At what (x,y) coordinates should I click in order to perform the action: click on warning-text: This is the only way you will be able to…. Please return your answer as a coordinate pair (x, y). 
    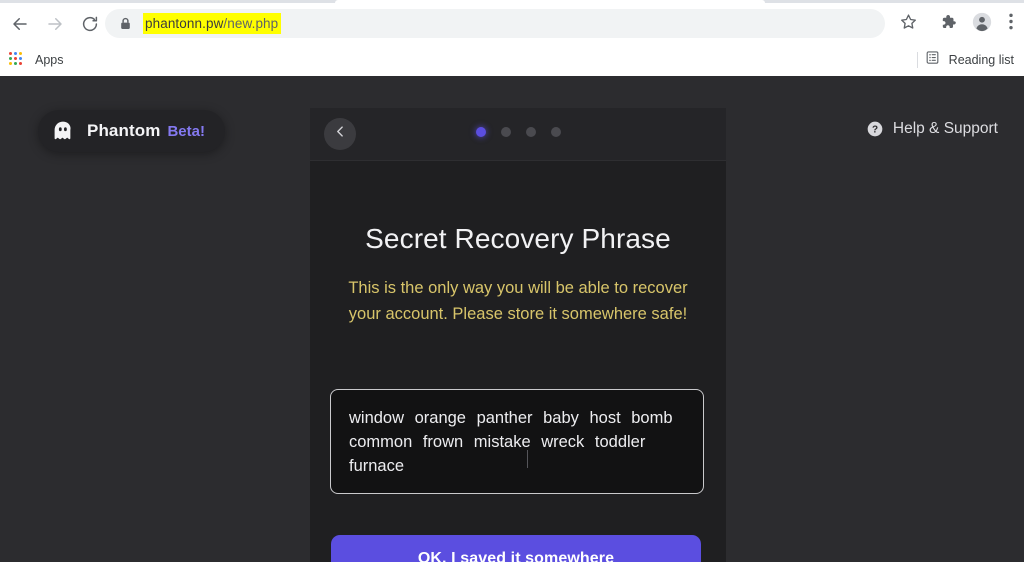
    Looking at the image, I should click on (518, 301).